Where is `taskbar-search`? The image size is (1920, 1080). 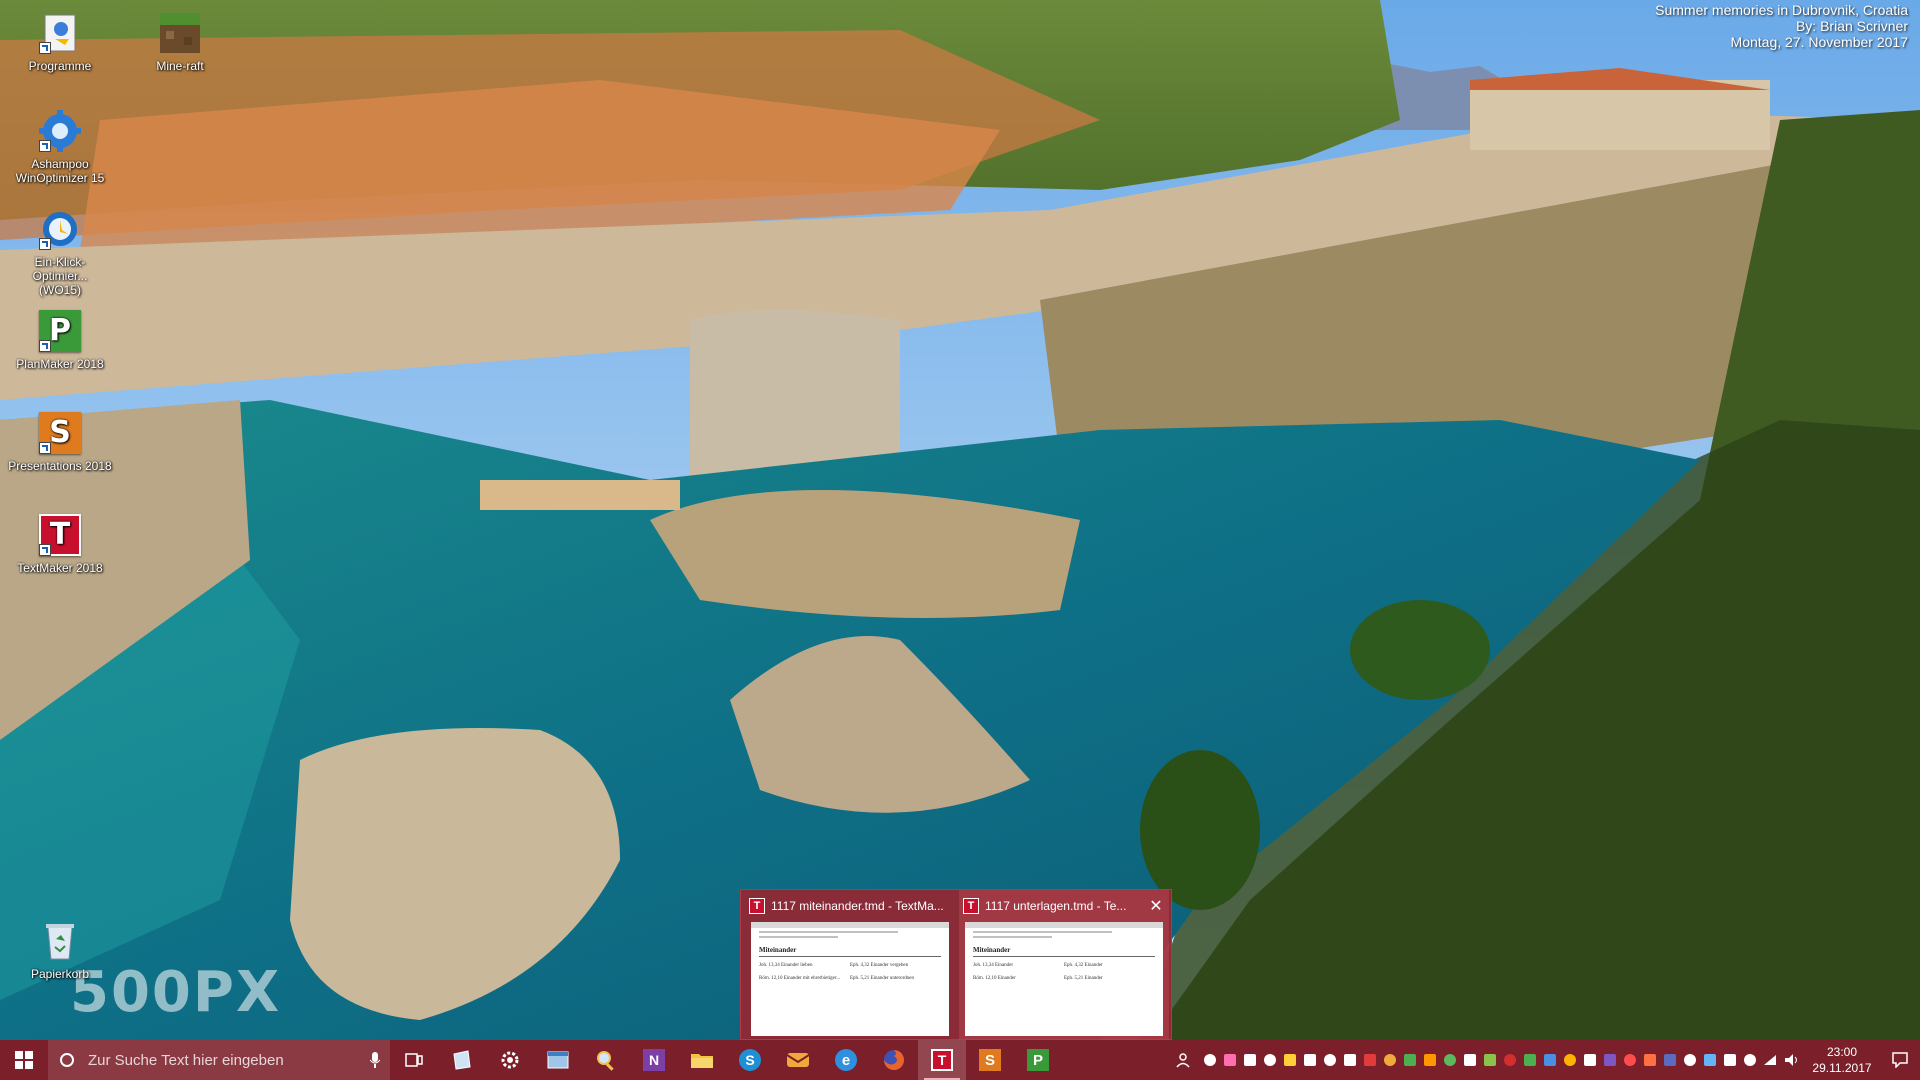
taskbar-search is located at coordinates (219, 1060).